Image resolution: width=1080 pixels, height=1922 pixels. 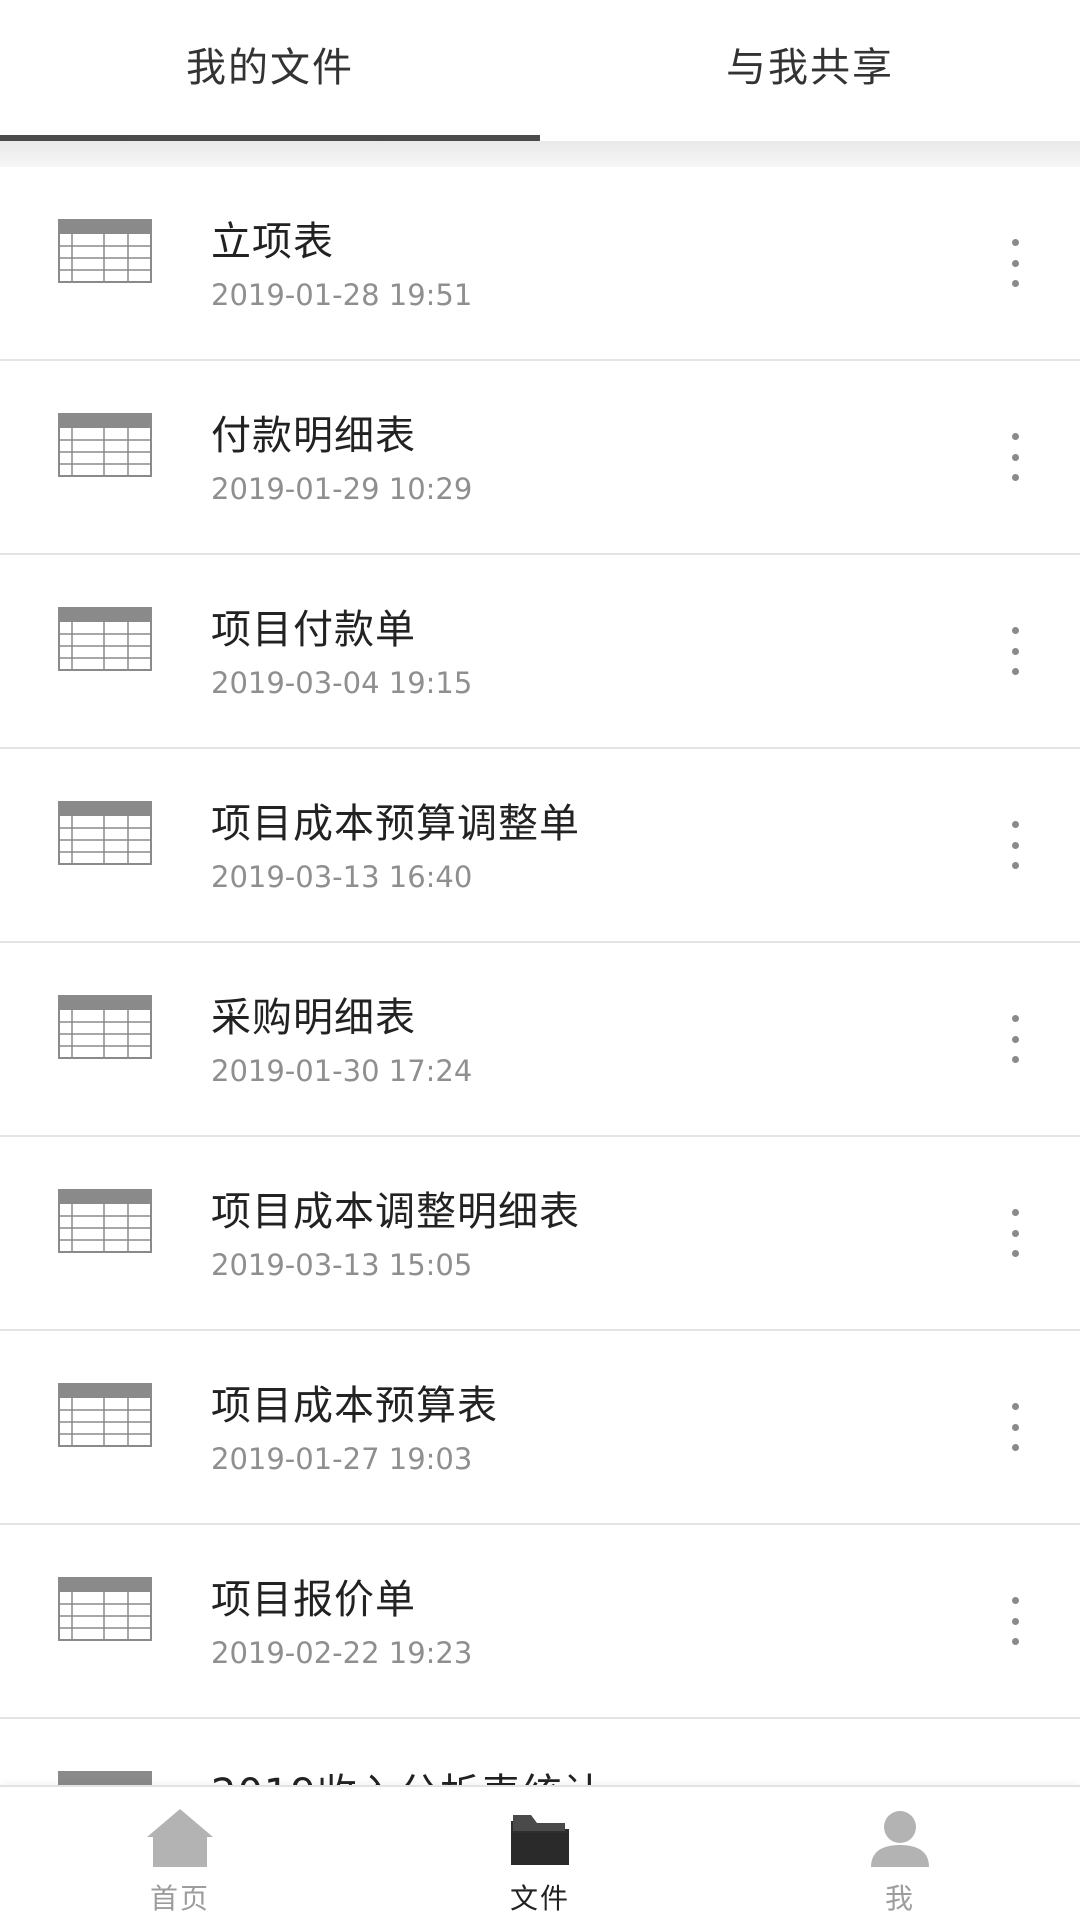 I want to click on file-time: 2019-02-22 19:23, so click(x=342, y=1653).